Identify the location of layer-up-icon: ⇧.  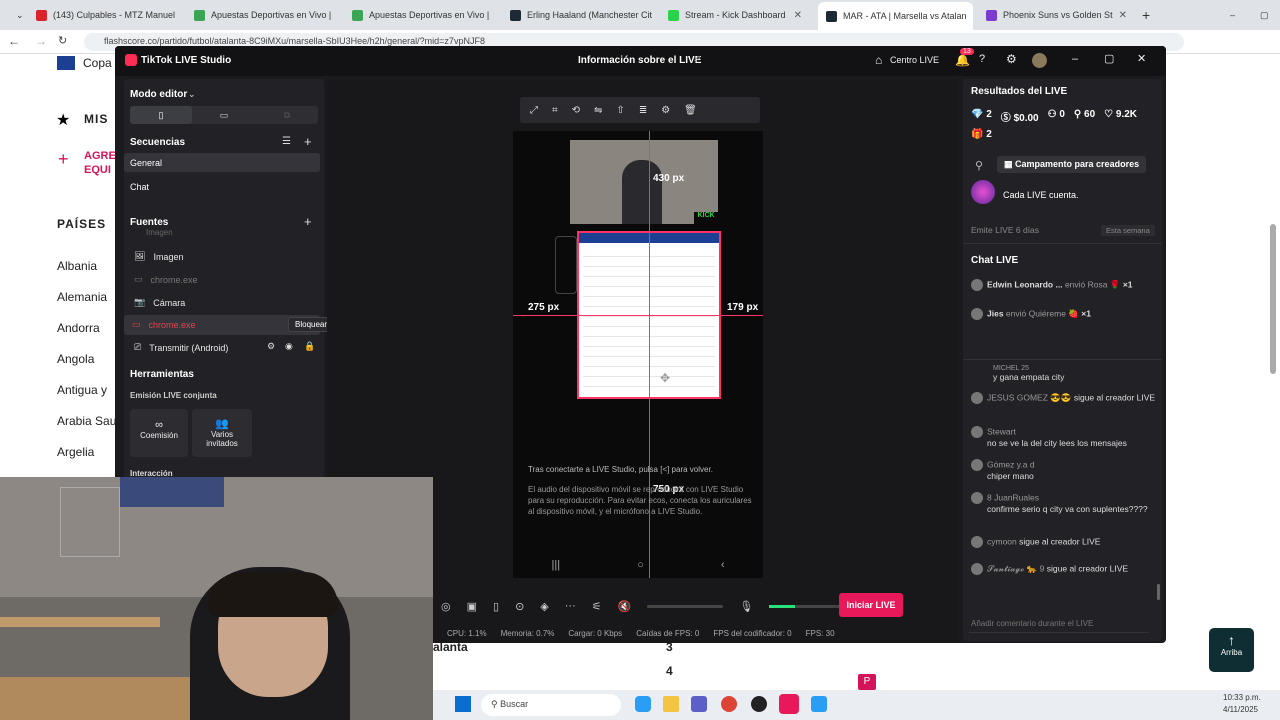
(620, 110).